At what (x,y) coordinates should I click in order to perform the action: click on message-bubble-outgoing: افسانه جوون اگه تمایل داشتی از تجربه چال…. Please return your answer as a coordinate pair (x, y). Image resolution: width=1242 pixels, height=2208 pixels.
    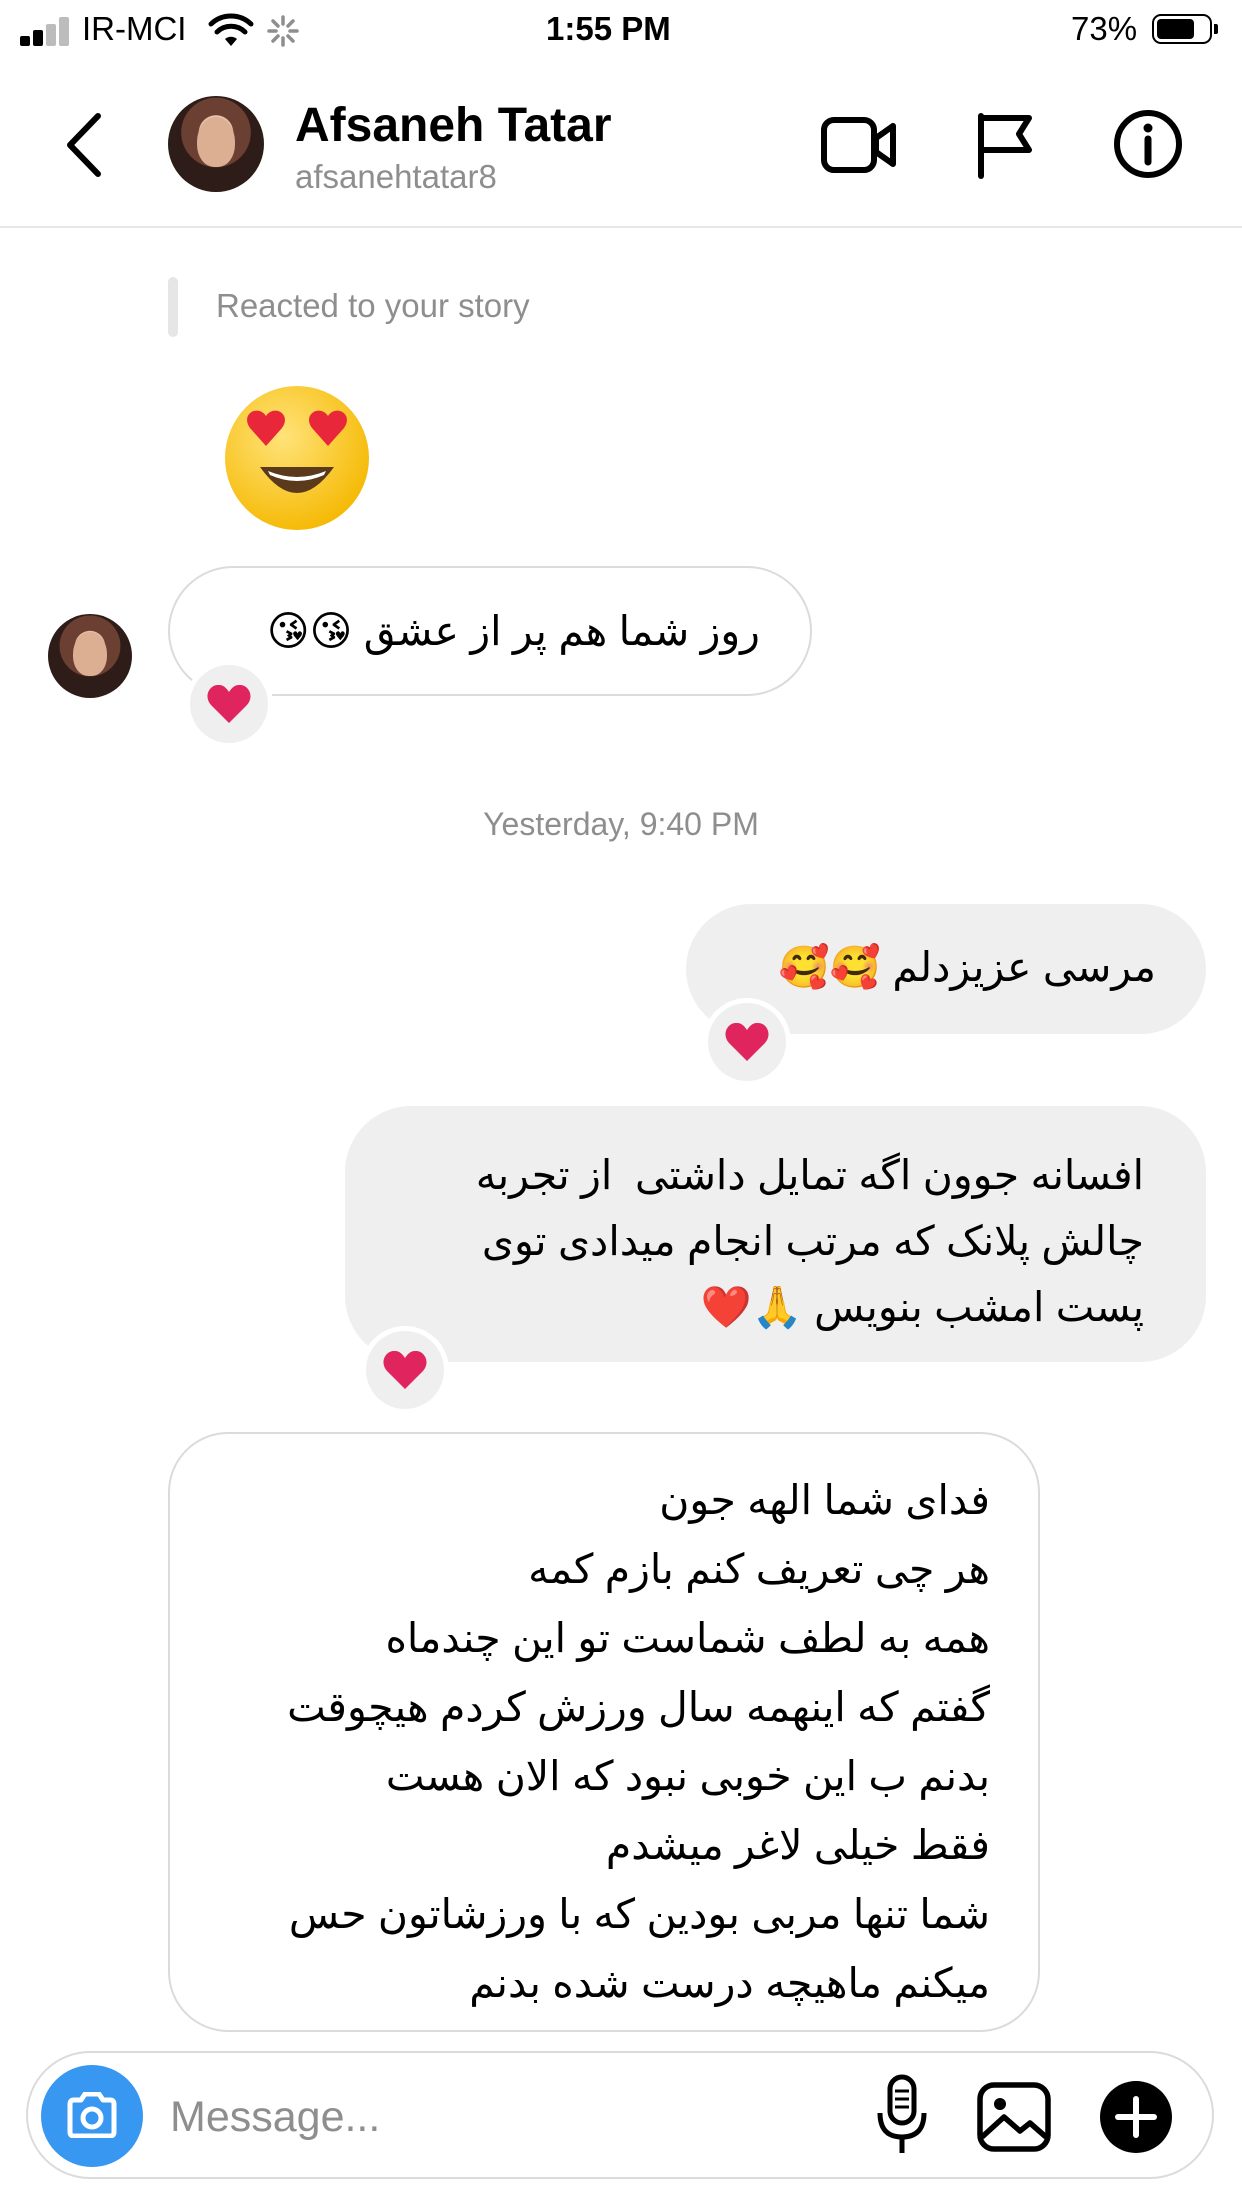
    Looking at the image, I should click on (775, 1234).